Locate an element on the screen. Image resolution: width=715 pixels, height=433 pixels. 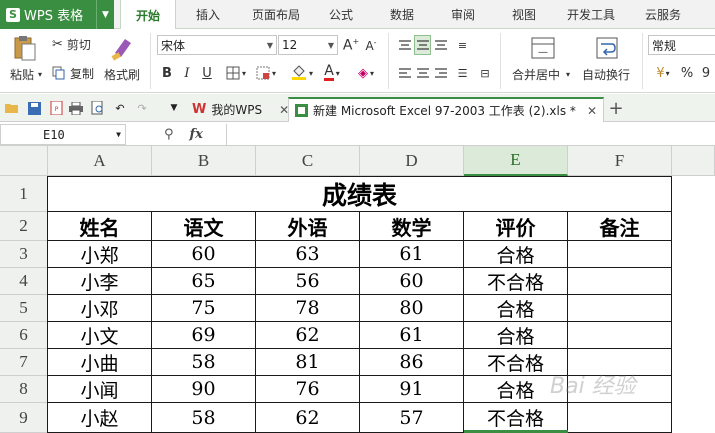
row-header-1: 1 is located at coordinates (24, 194).